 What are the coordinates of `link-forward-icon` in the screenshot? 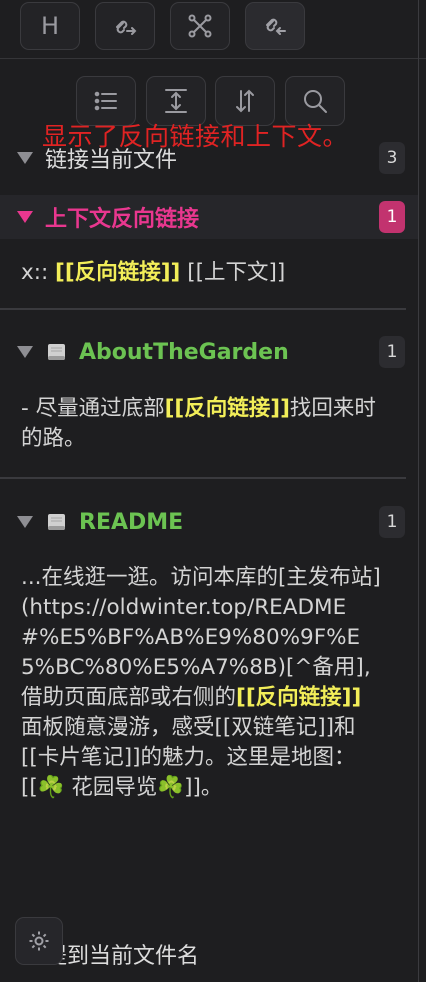 It's located at (126, 27).